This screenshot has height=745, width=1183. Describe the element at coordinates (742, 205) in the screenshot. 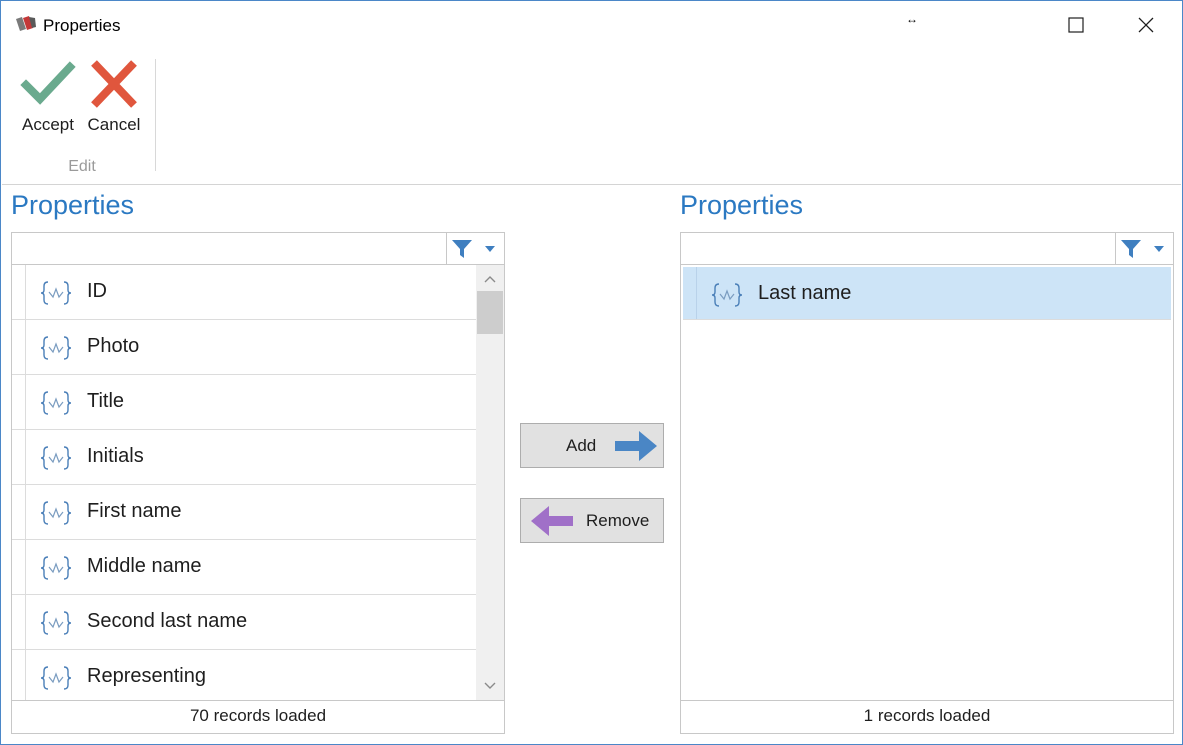

I see `selected-properties-title: Properties` at that location.